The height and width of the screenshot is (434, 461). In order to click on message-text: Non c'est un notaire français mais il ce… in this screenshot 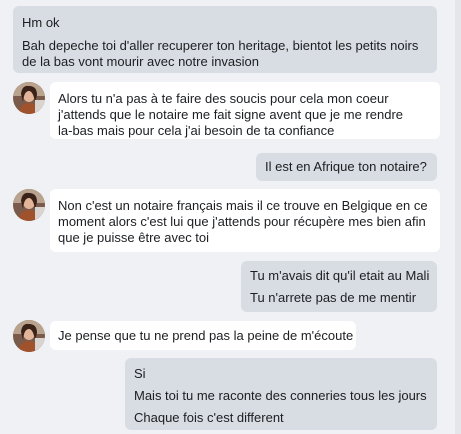, I will do `click(243, 205)`.